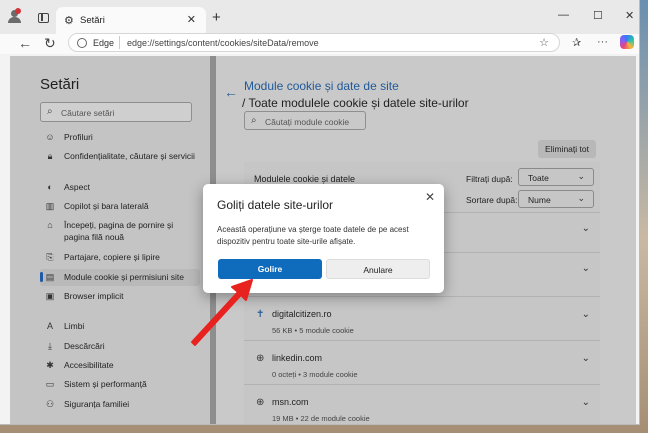 This screenshot has width=648, height=433. I want to click on url-separator, so click(119, 42).